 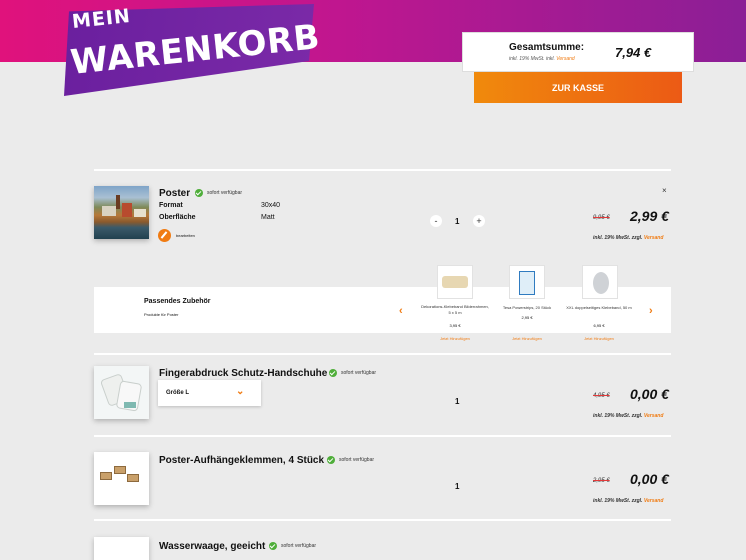 I want to click on carousel-prev-icon: ‹, so click(x=401, y=311).